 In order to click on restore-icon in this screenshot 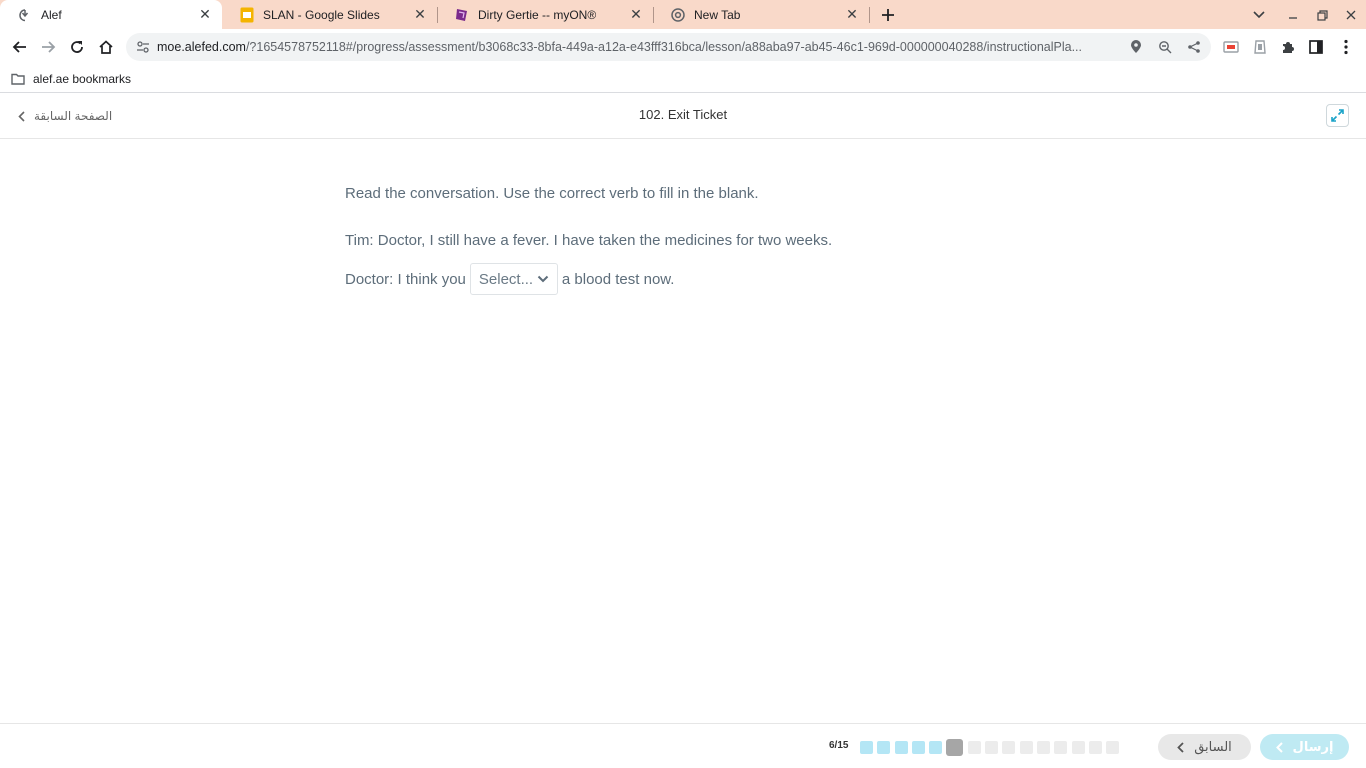, I will do `click(1322, 15)`.